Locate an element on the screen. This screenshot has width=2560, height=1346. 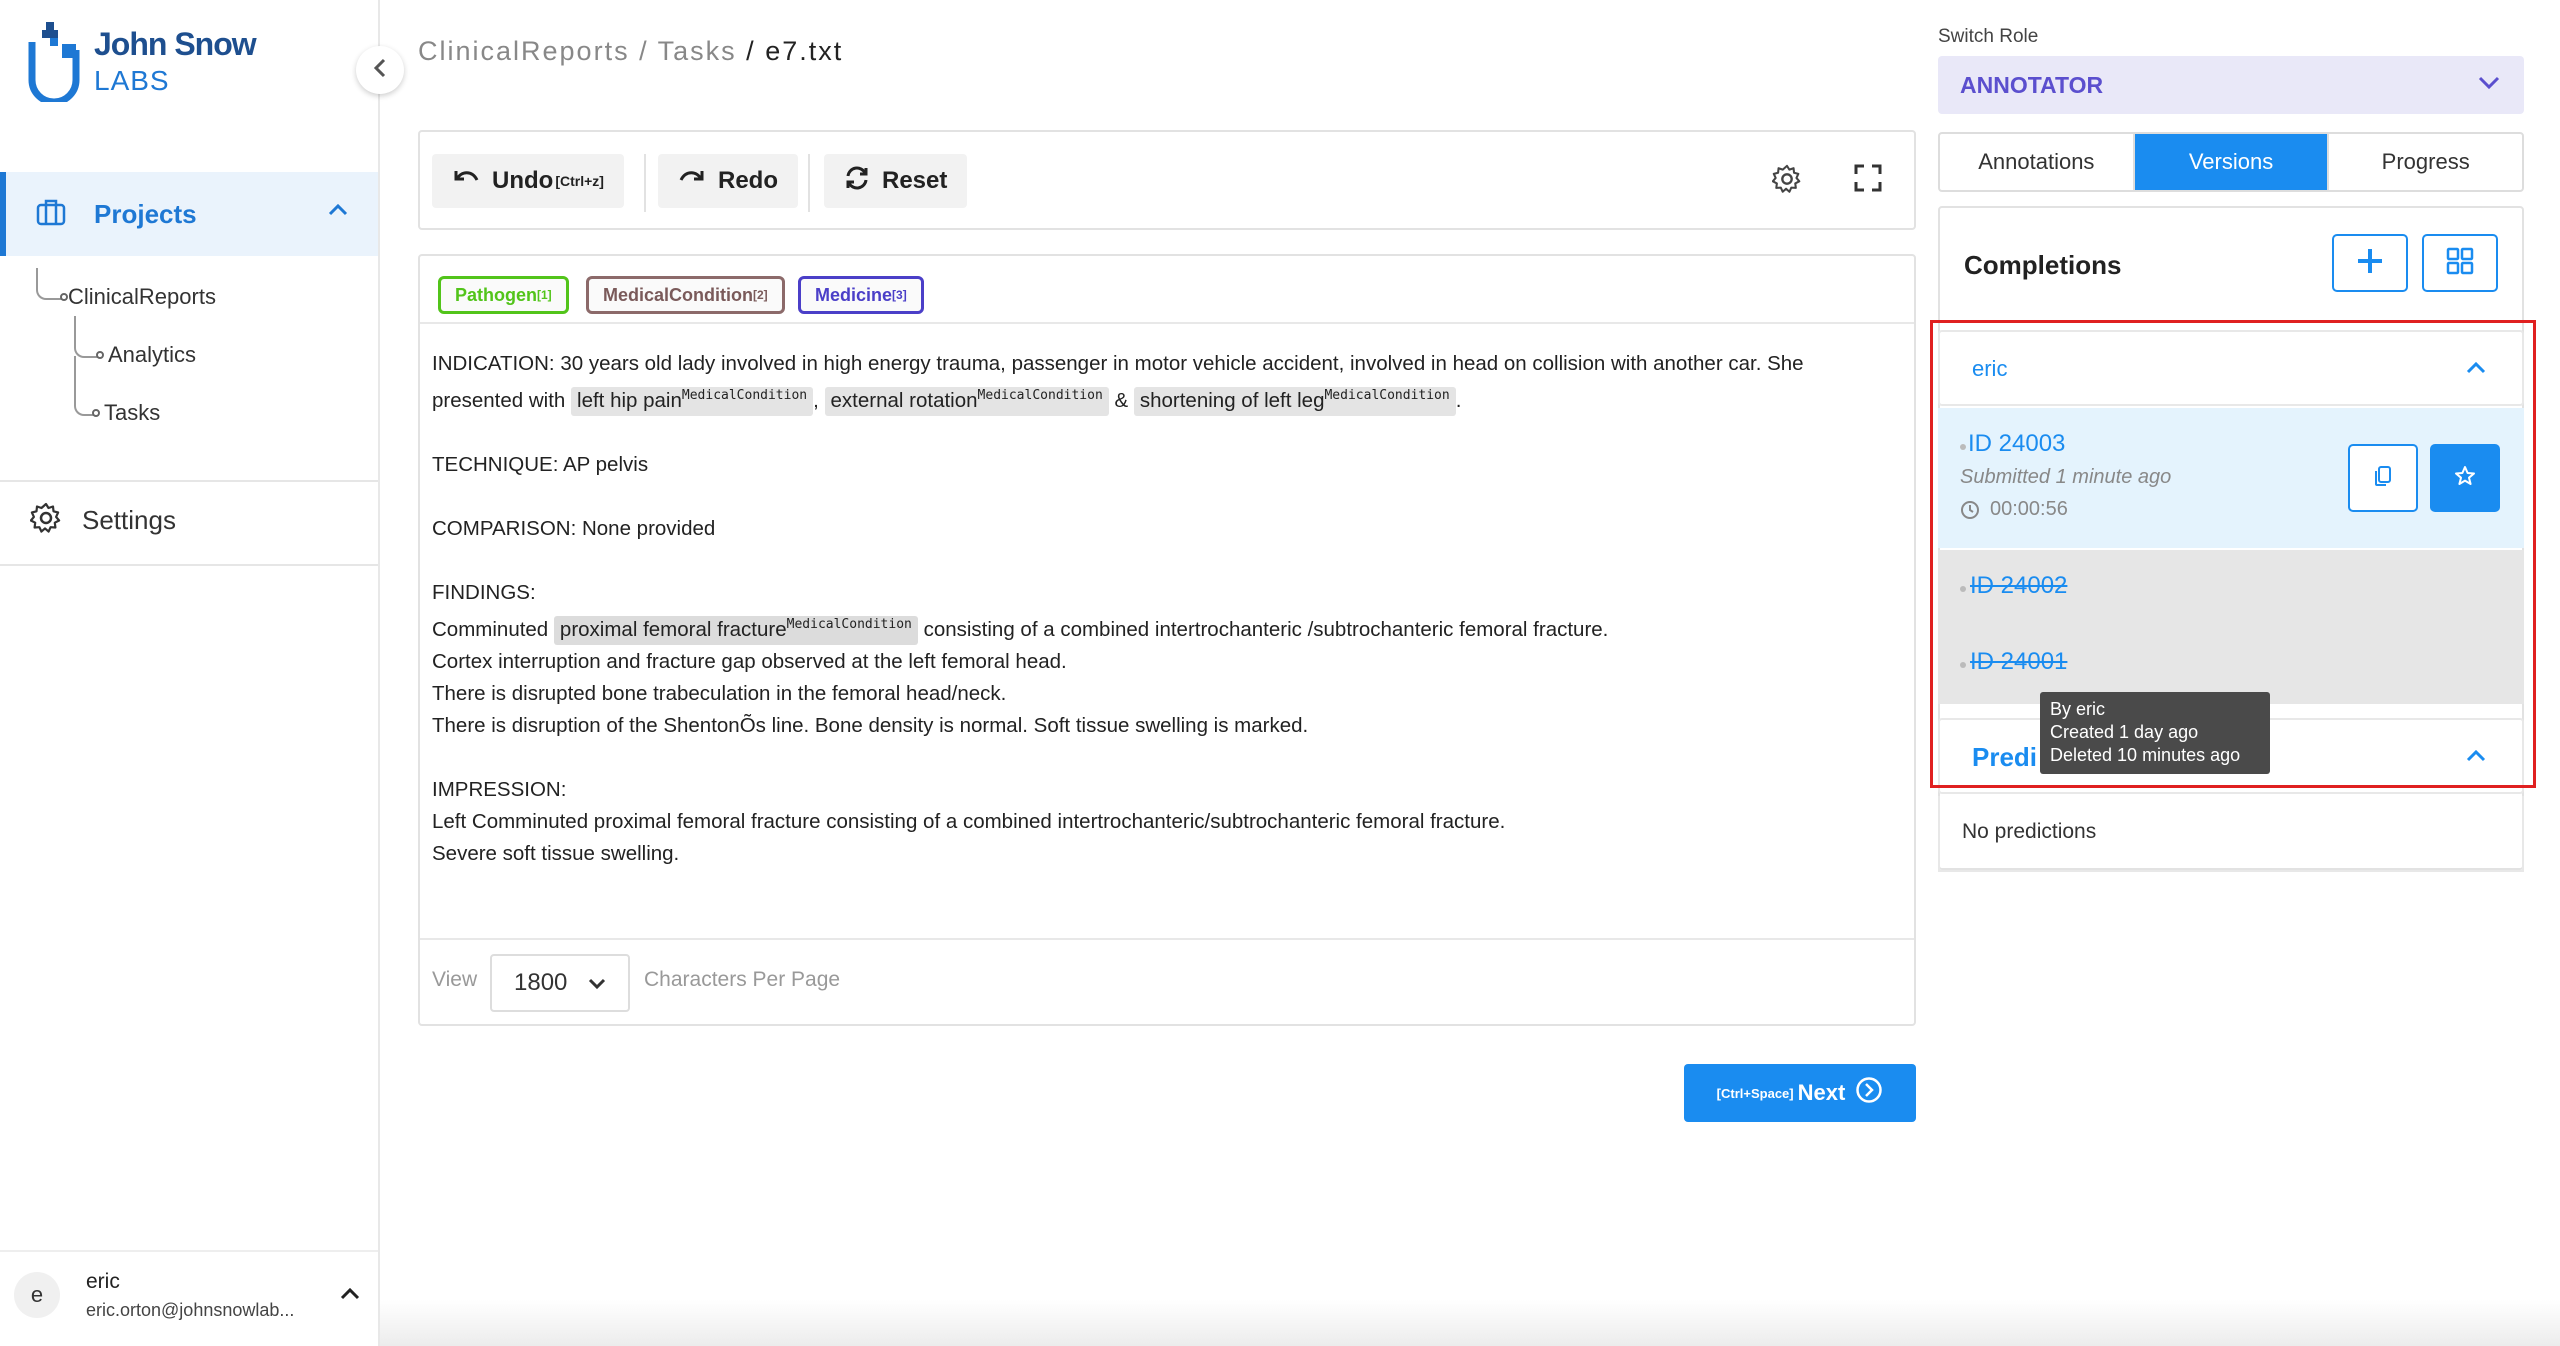
settings-gear-icon is located at coordinates (1786, 181).